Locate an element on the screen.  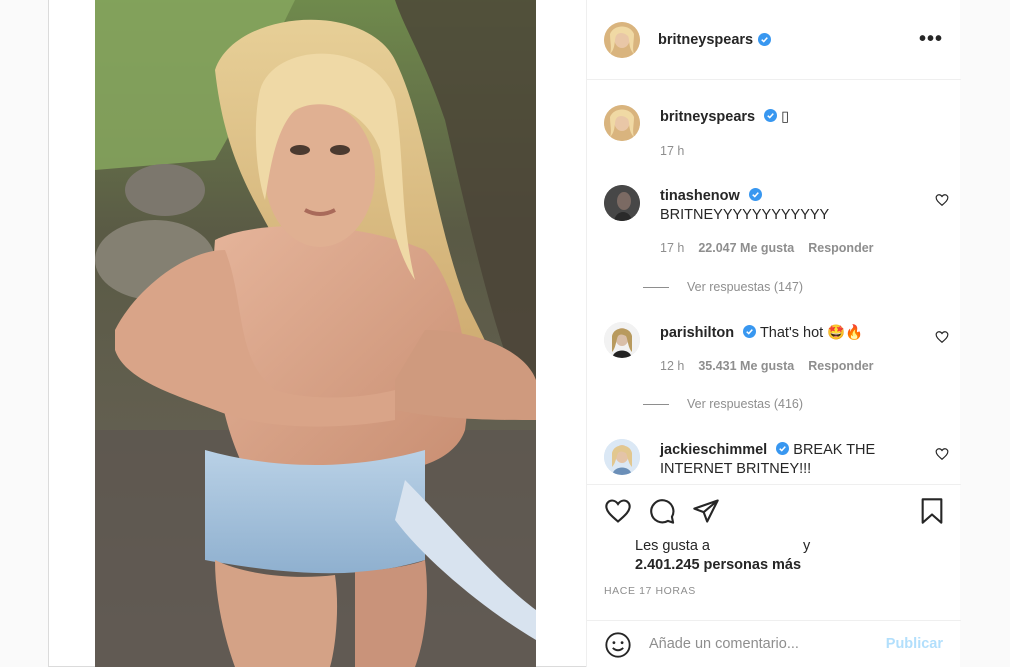
caption-username: britneyspears is located at coordinates (707, 117).